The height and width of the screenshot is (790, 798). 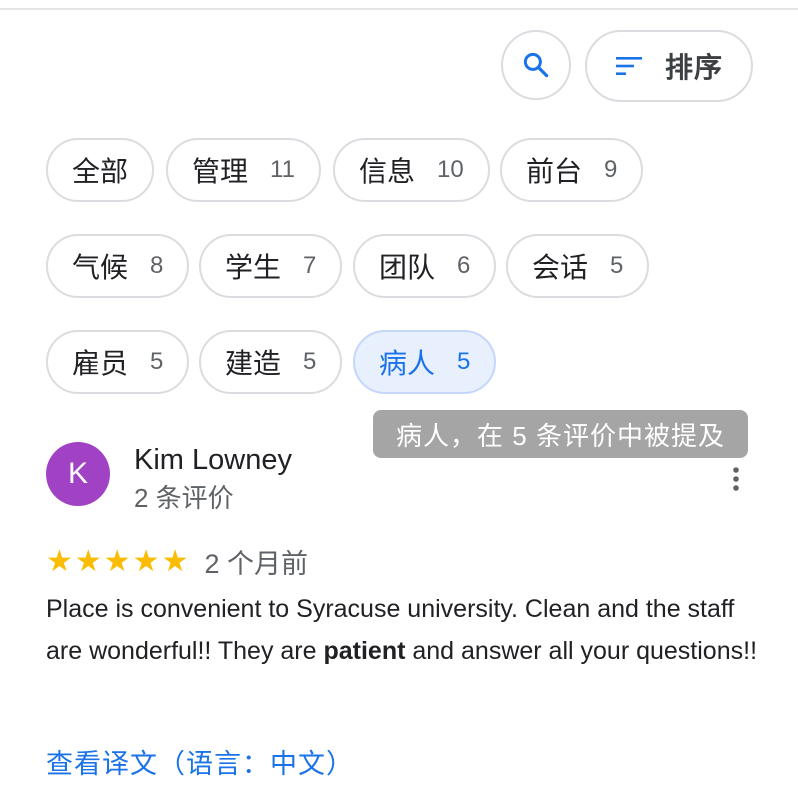 What do you see at coordinates (399, 9) in the screenshot?
I see `top-divider` at bounding box center [399, 9].